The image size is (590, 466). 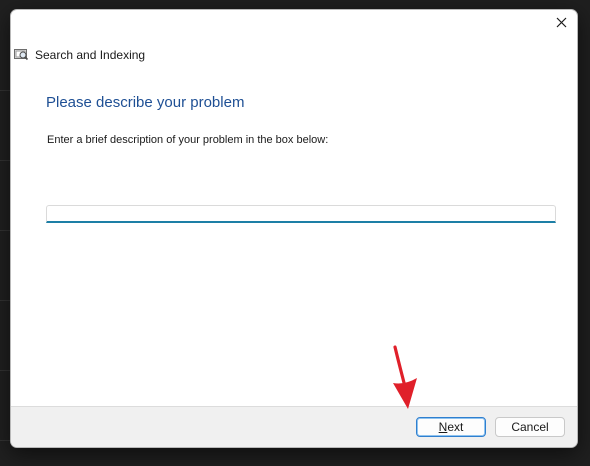 I want to click on close-button, so click(x=561, y=24).